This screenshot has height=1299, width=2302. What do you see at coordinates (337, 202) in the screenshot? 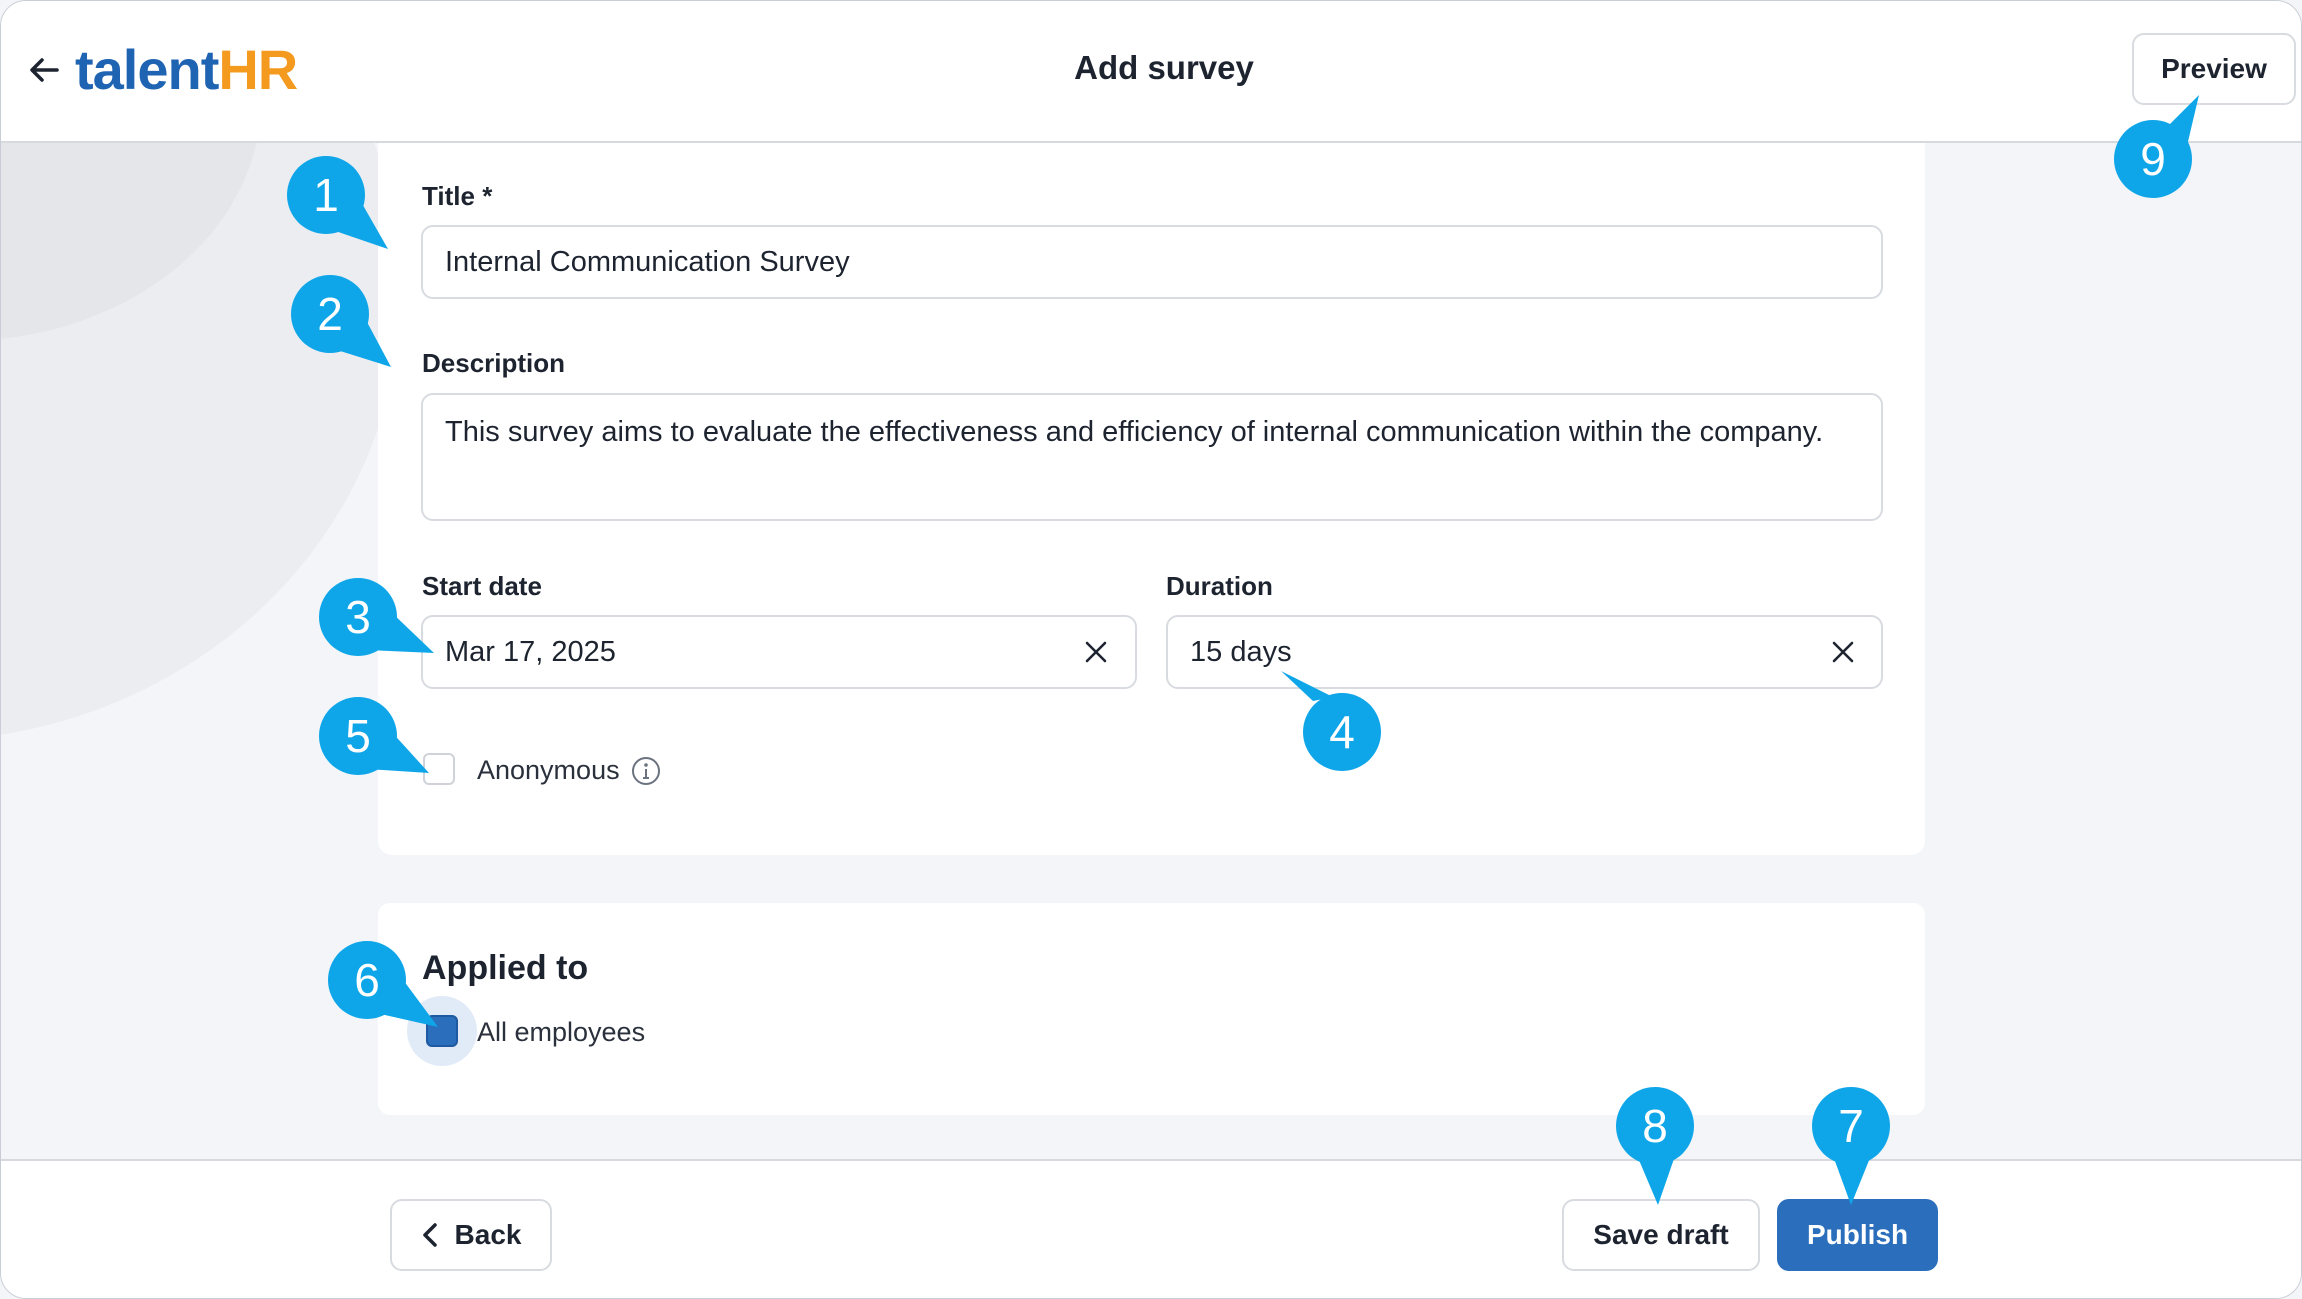
I see `callout-marker: 1` at bounding box center [337, 202].